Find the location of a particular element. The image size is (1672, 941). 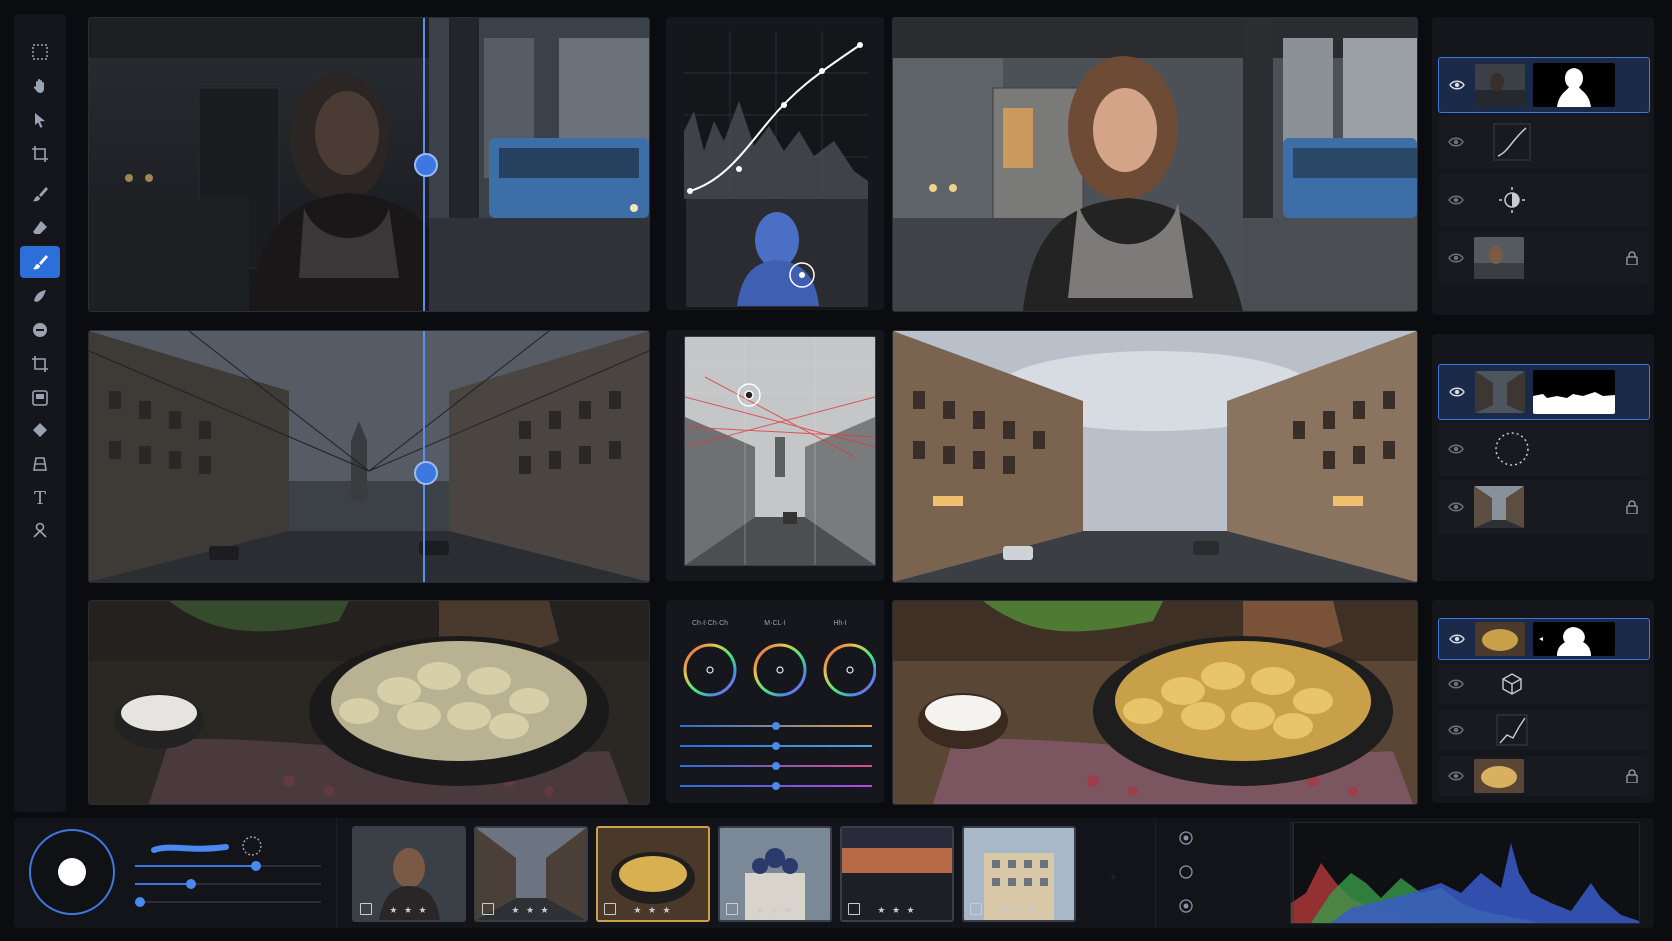

histogram is located at coordinates (1465, 873).